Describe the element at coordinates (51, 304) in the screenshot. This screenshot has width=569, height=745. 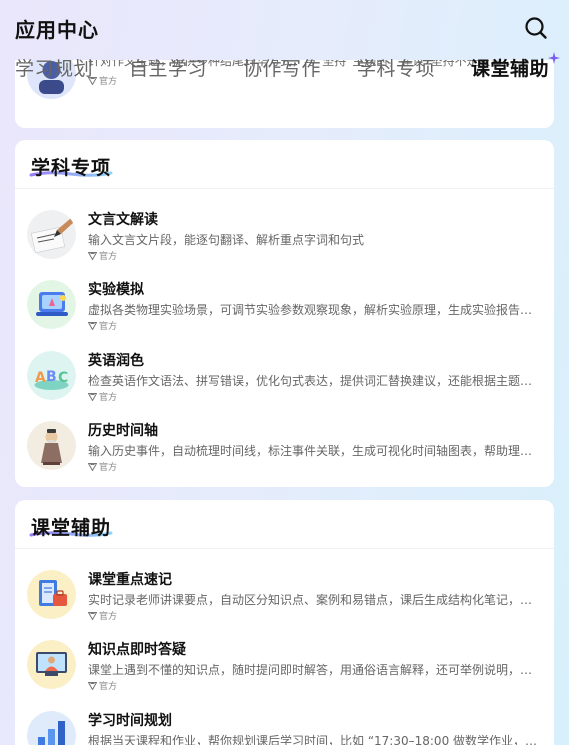
I see `lab-experiment-icon` at that location.